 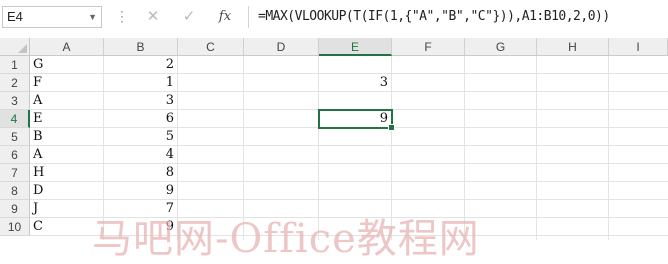 I want to click on column-header-b: B, so click(x=141, y=47).